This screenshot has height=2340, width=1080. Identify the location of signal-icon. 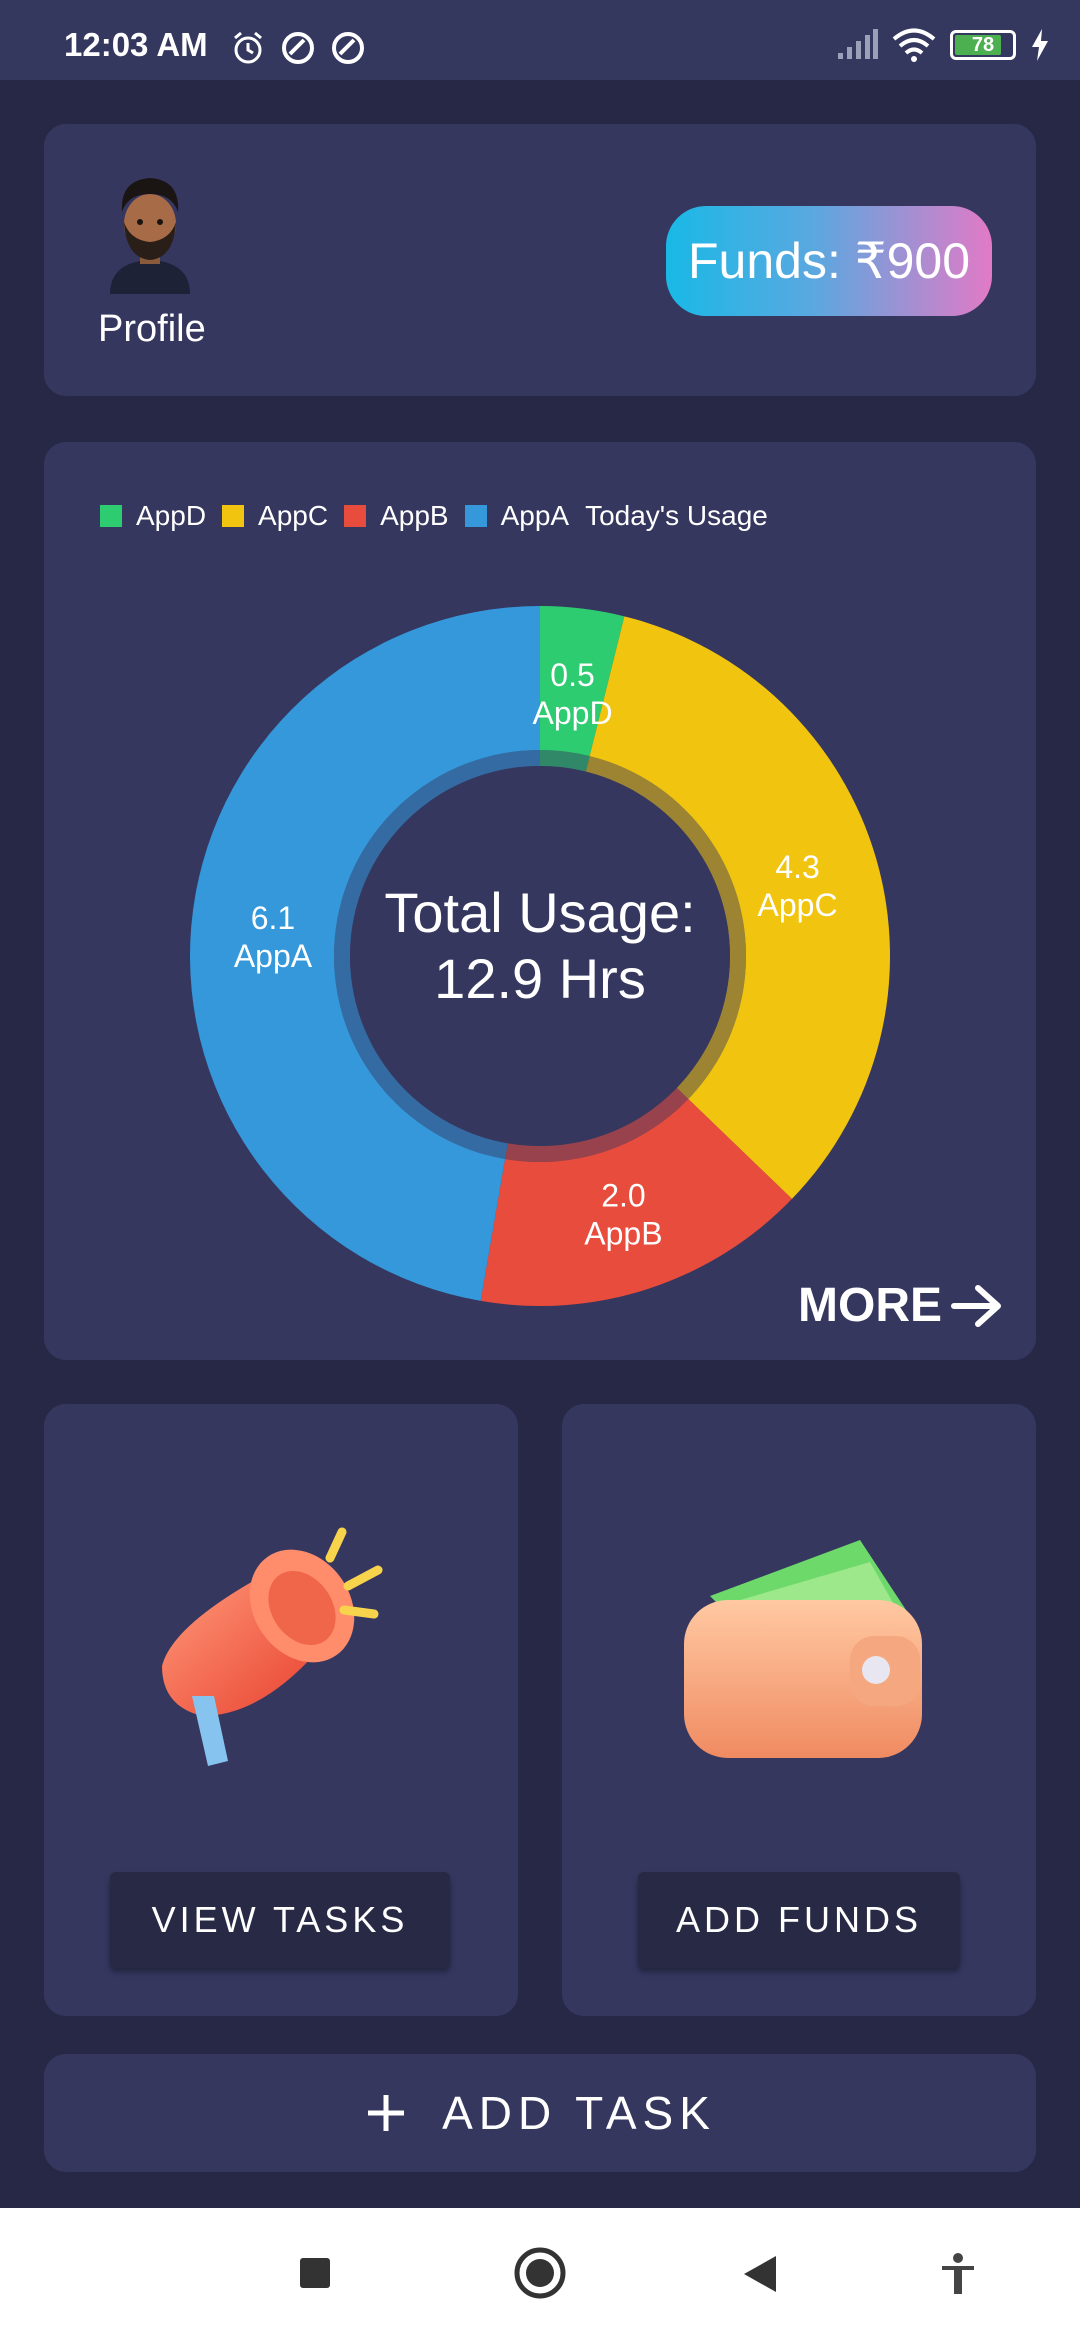
(858, 44).